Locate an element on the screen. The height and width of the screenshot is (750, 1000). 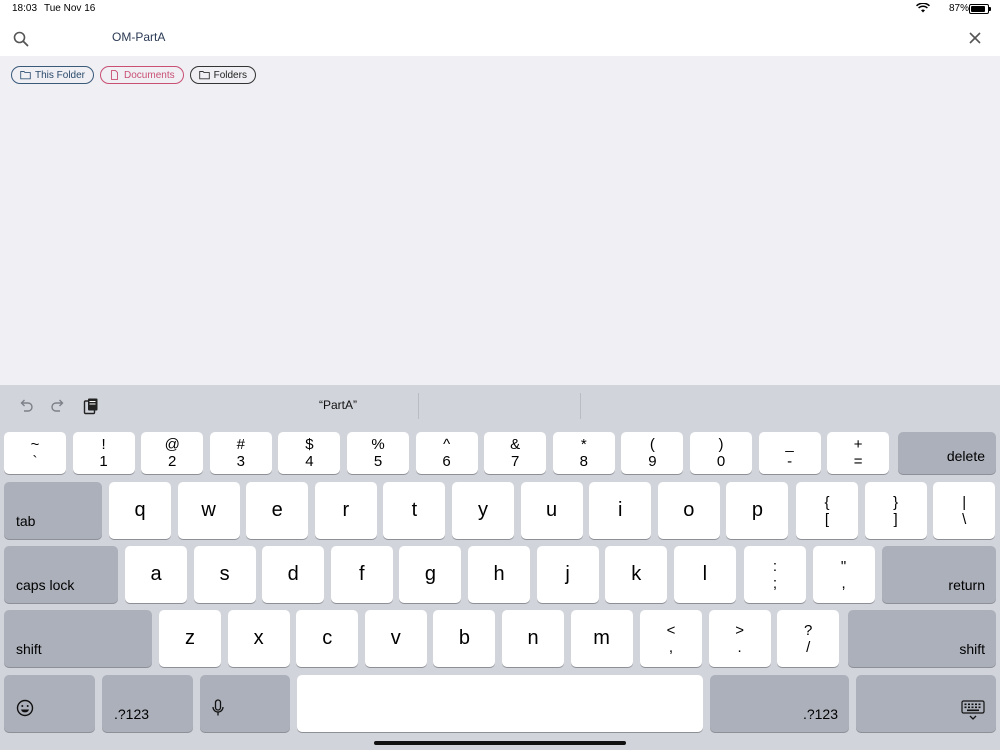
key-5: % 5 is located at coordinates (378, 453).